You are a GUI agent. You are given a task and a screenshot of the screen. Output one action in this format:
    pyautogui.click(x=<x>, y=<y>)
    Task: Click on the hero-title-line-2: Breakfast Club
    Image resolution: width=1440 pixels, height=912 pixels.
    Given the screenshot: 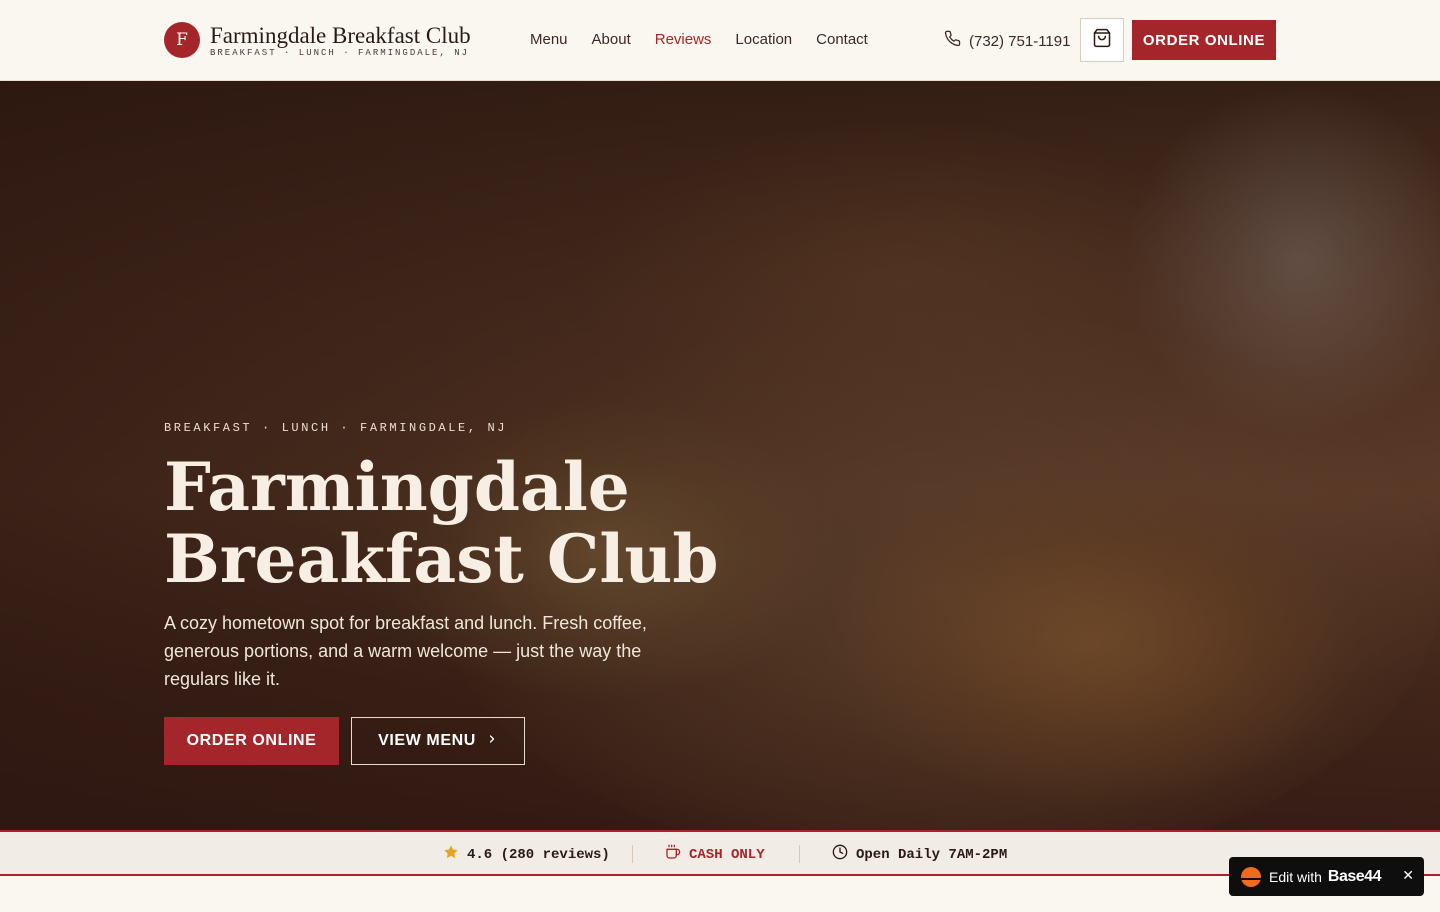 What is the action you would take?
    pyautogui.click(x=441, y=559)
    